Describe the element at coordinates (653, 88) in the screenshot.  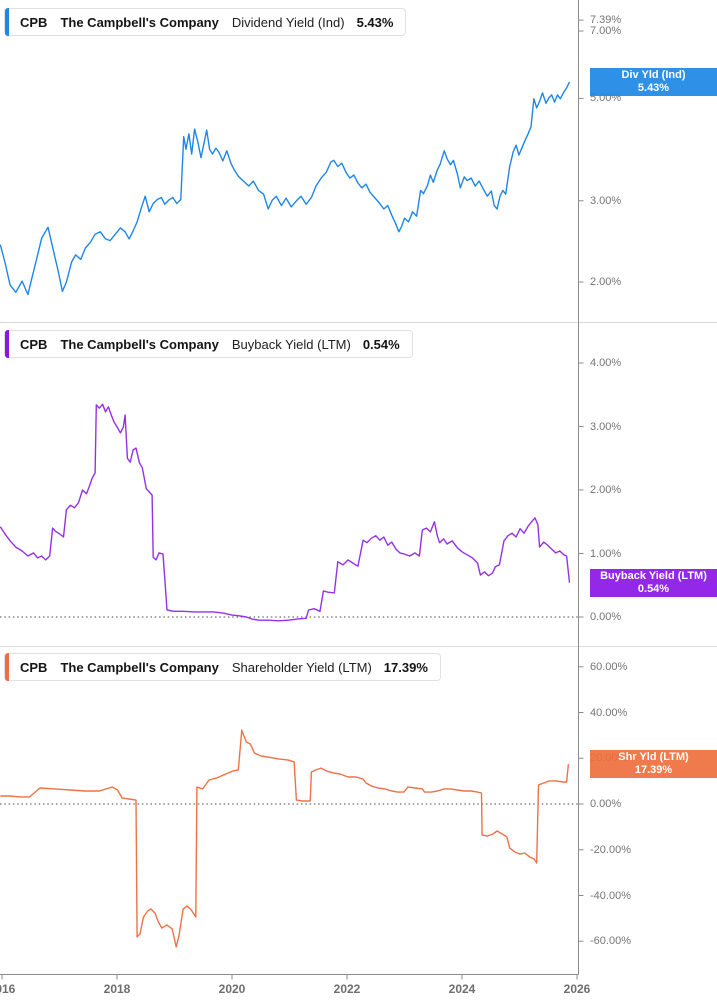
I see `flag-value: 5.43%` at that location.